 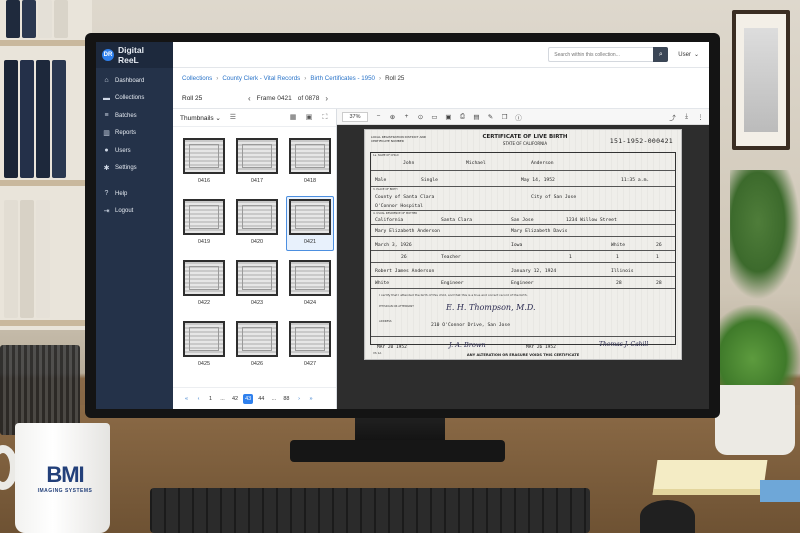 I want to click on search-button: ⌕, so click(x=661, y=54).